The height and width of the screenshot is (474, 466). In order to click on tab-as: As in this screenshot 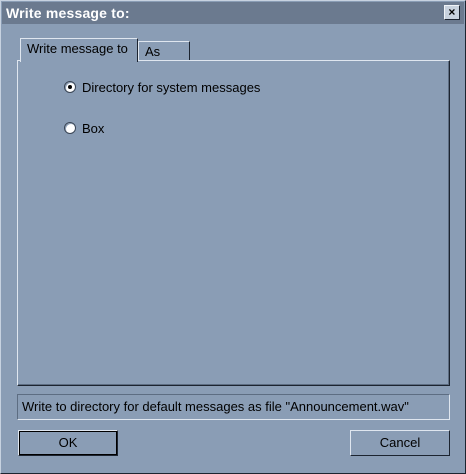, I will do `click(164, 51)`.